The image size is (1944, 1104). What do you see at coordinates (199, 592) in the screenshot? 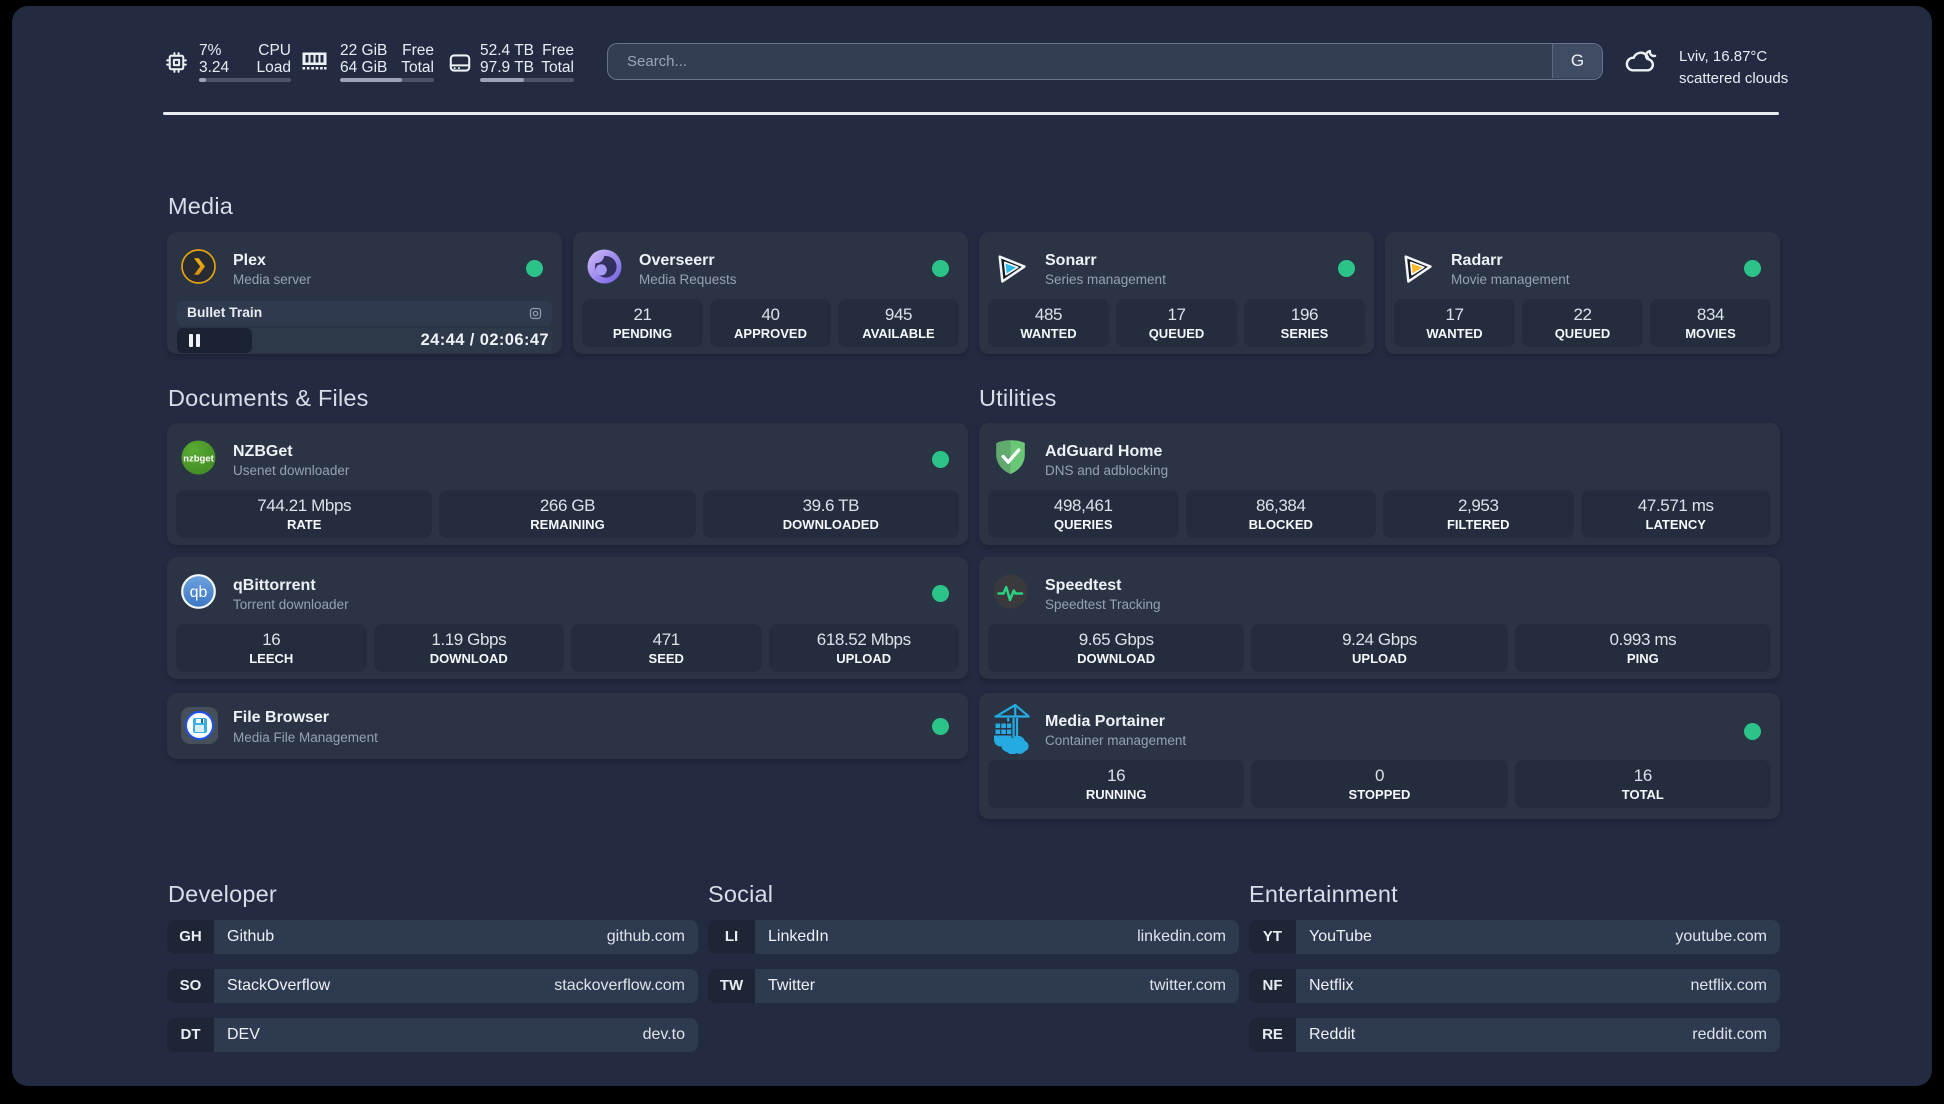
I see `svg-text: qb` at bounding box center [199, 592].